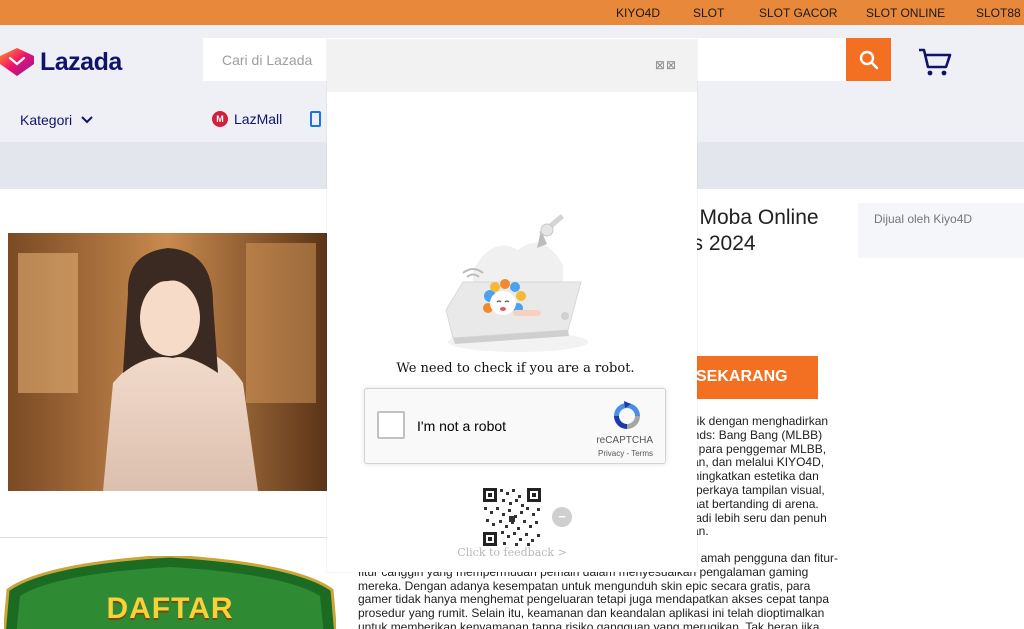 The height and width of the screenshot is (629, 1024). What do you see at coordinates (755, 489) in the screenshot?
I see `desc1-line: mperkaya tampilan visual,` at bounding box center [755, 489].